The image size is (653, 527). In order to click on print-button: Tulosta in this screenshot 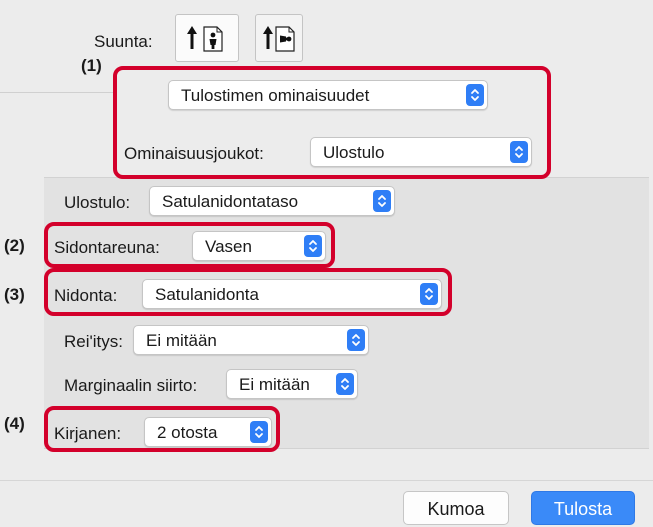, I will do `click(583, 508)`.